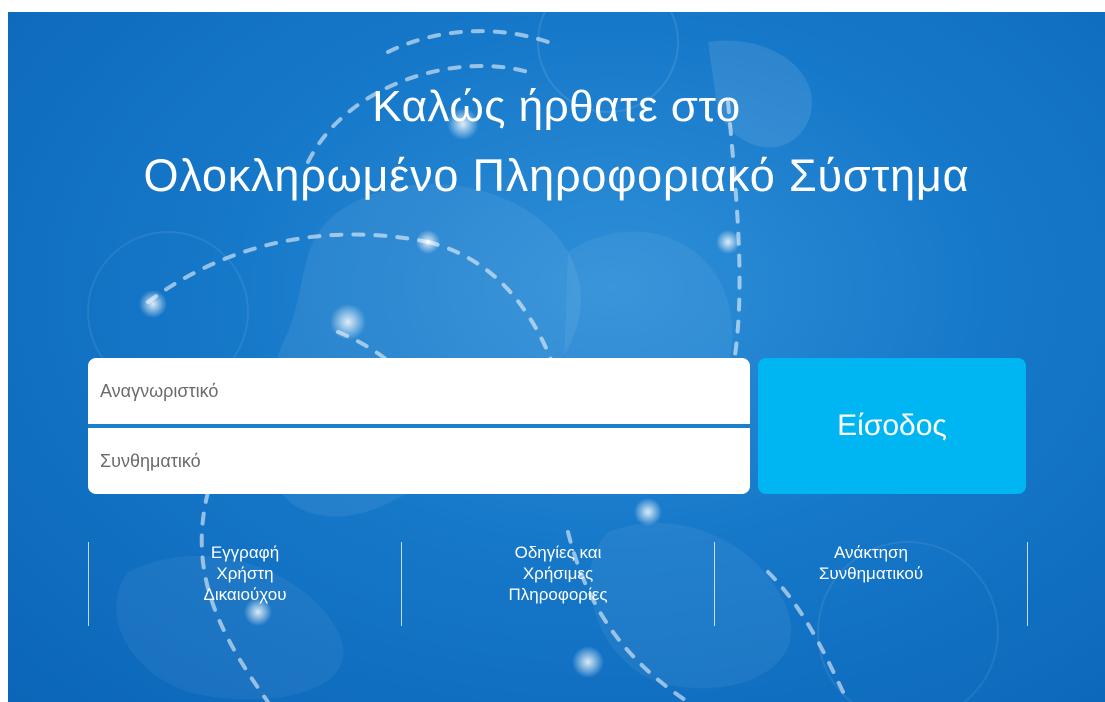 The width and height of the screenshot is (1105, 702). I want to click on page-title-line-2: Ολοκληρωμένο Πληροφοριακό Σύστημα, so click(556, 175).